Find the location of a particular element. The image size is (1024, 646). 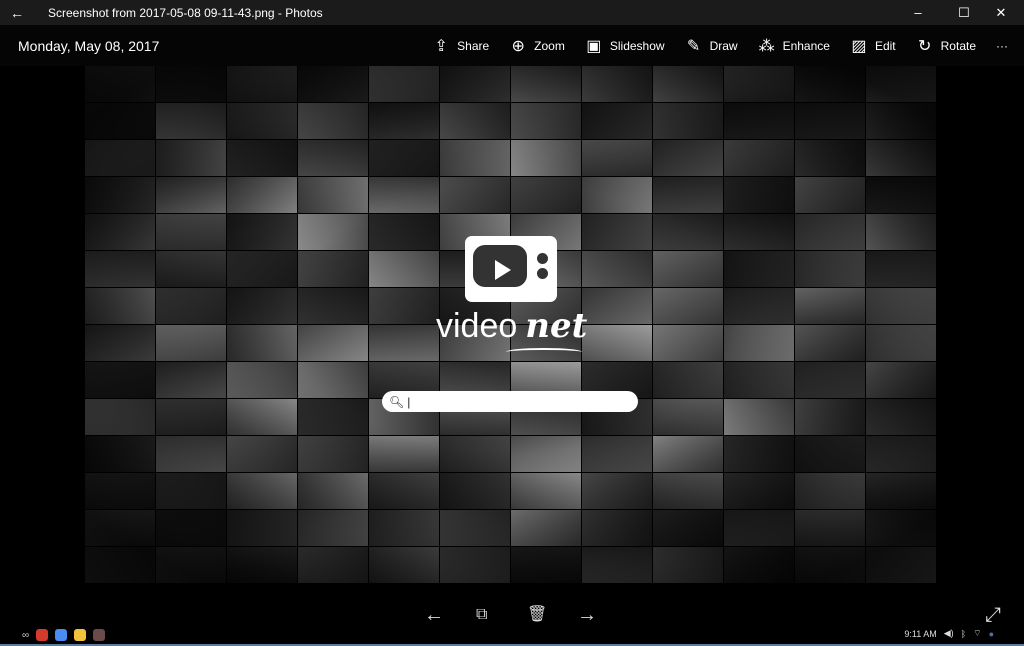

bluetooth-icon: ᛒ is located at coordinates (963, 633).